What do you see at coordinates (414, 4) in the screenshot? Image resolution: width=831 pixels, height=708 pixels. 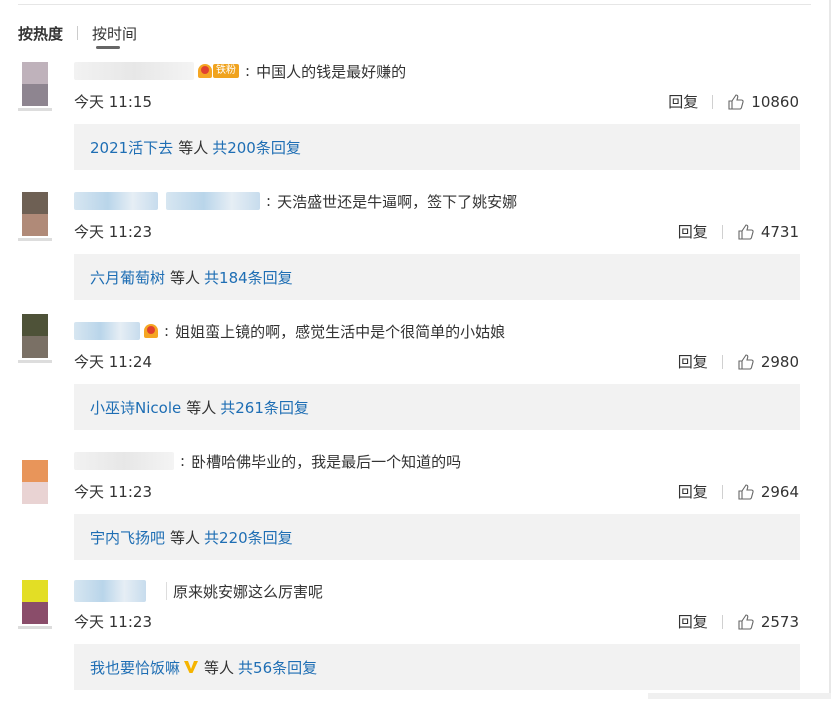 I see `top-divider` at bounding box center [414, 4].